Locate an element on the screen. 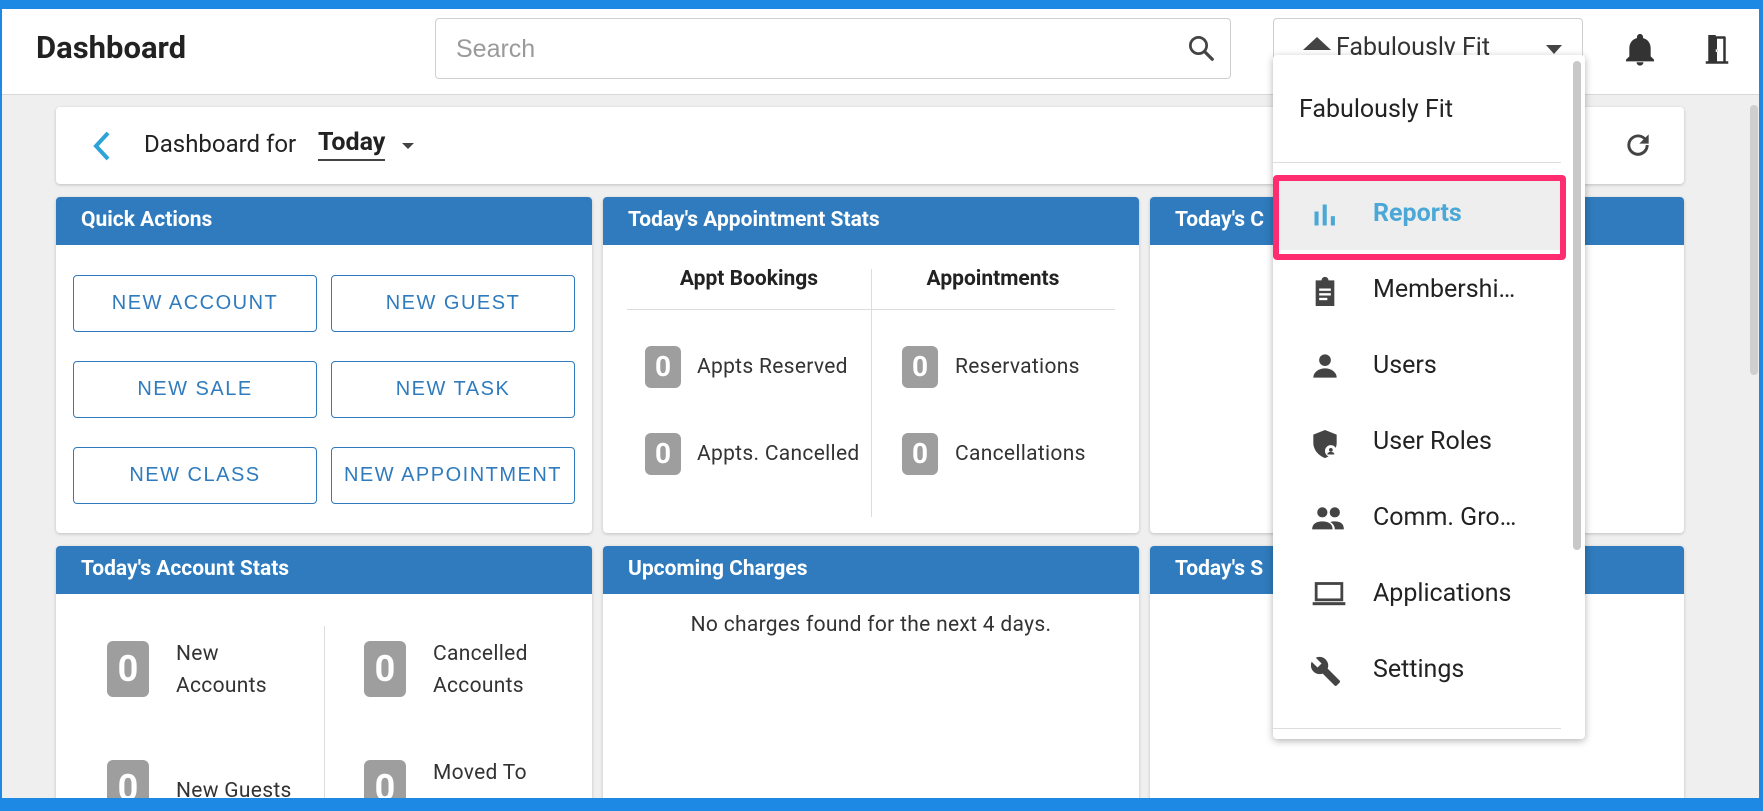 The image size is (1763, 811). new-accounts-label-line1: New is located at coordinates (197, 654).